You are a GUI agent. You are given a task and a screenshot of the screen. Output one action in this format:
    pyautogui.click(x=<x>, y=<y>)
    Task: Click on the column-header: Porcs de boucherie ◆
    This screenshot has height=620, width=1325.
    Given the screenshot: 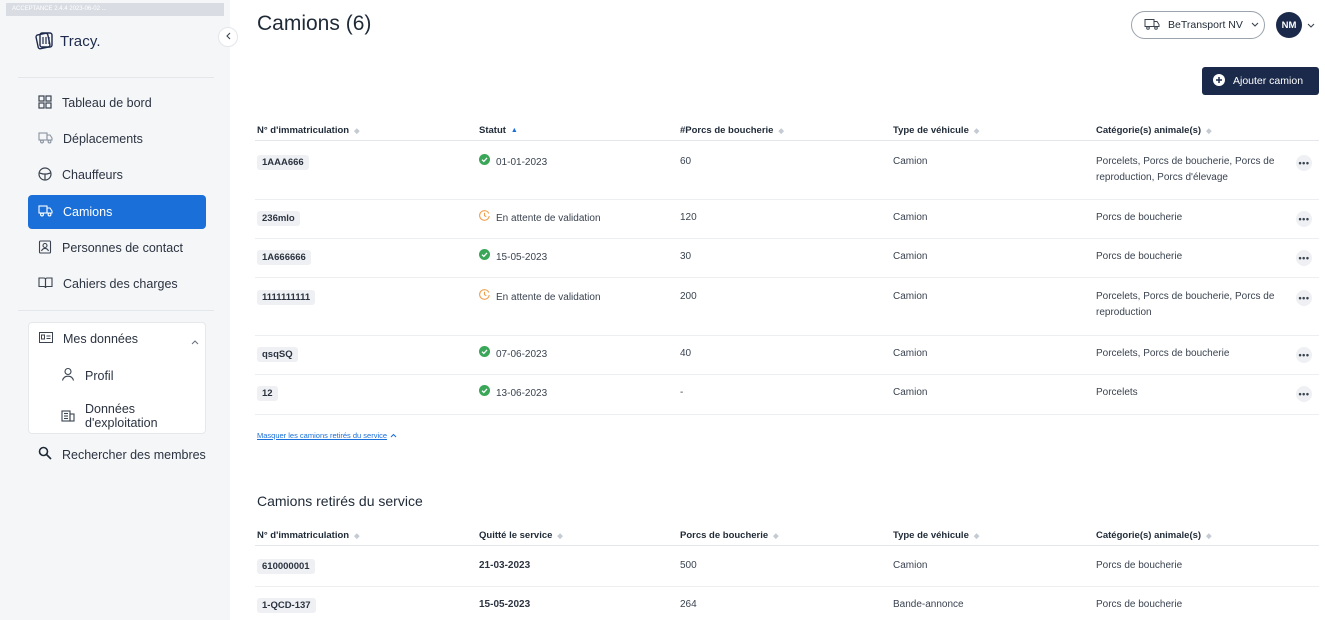 What is the action you would take?
    pyautogui.click(x=729, y=535)
    